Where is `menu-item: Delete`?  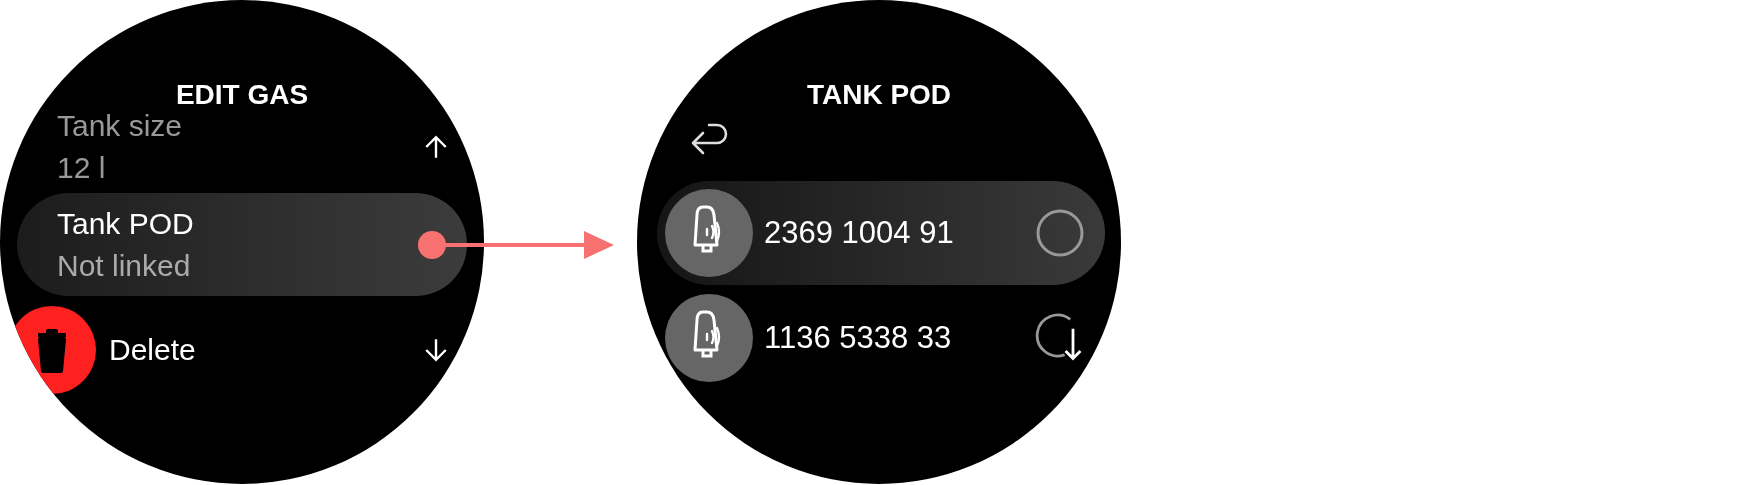 menu-item: Delete is located at coordinates (237, 350).